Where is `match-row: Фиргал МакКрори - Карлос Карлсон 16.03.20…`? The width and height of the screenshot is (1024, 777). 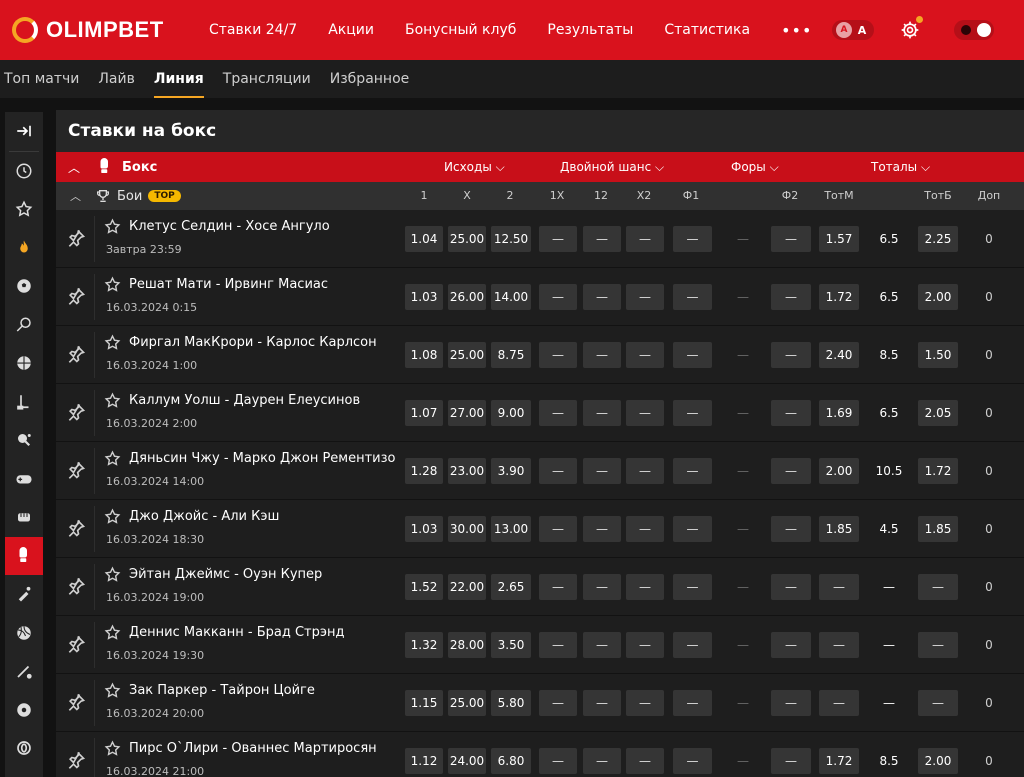 match-row: Фиргал МакКрори - Карлос Карлсон 16.03.20… is located at coordinates (540, 355).